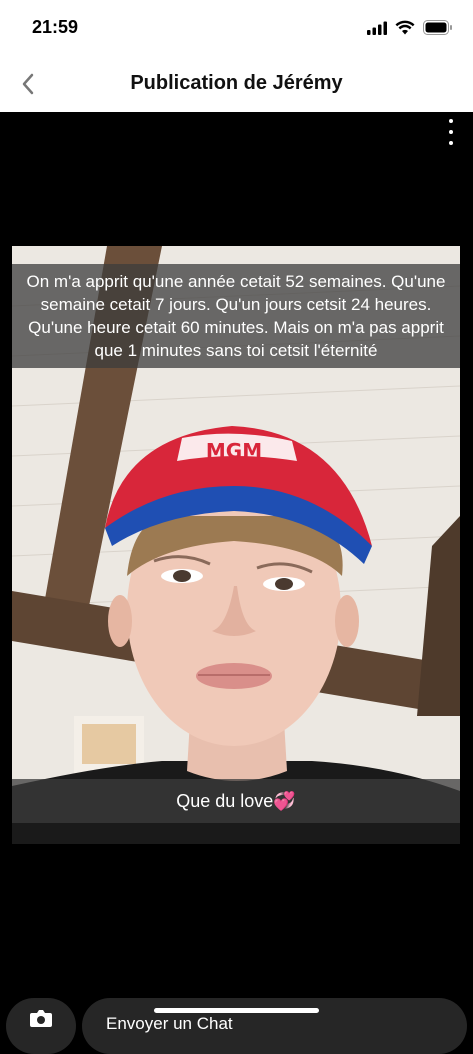 The width and height of the screenshot is (473, 1054). I want to click on camera-button, so click(41, 1026).